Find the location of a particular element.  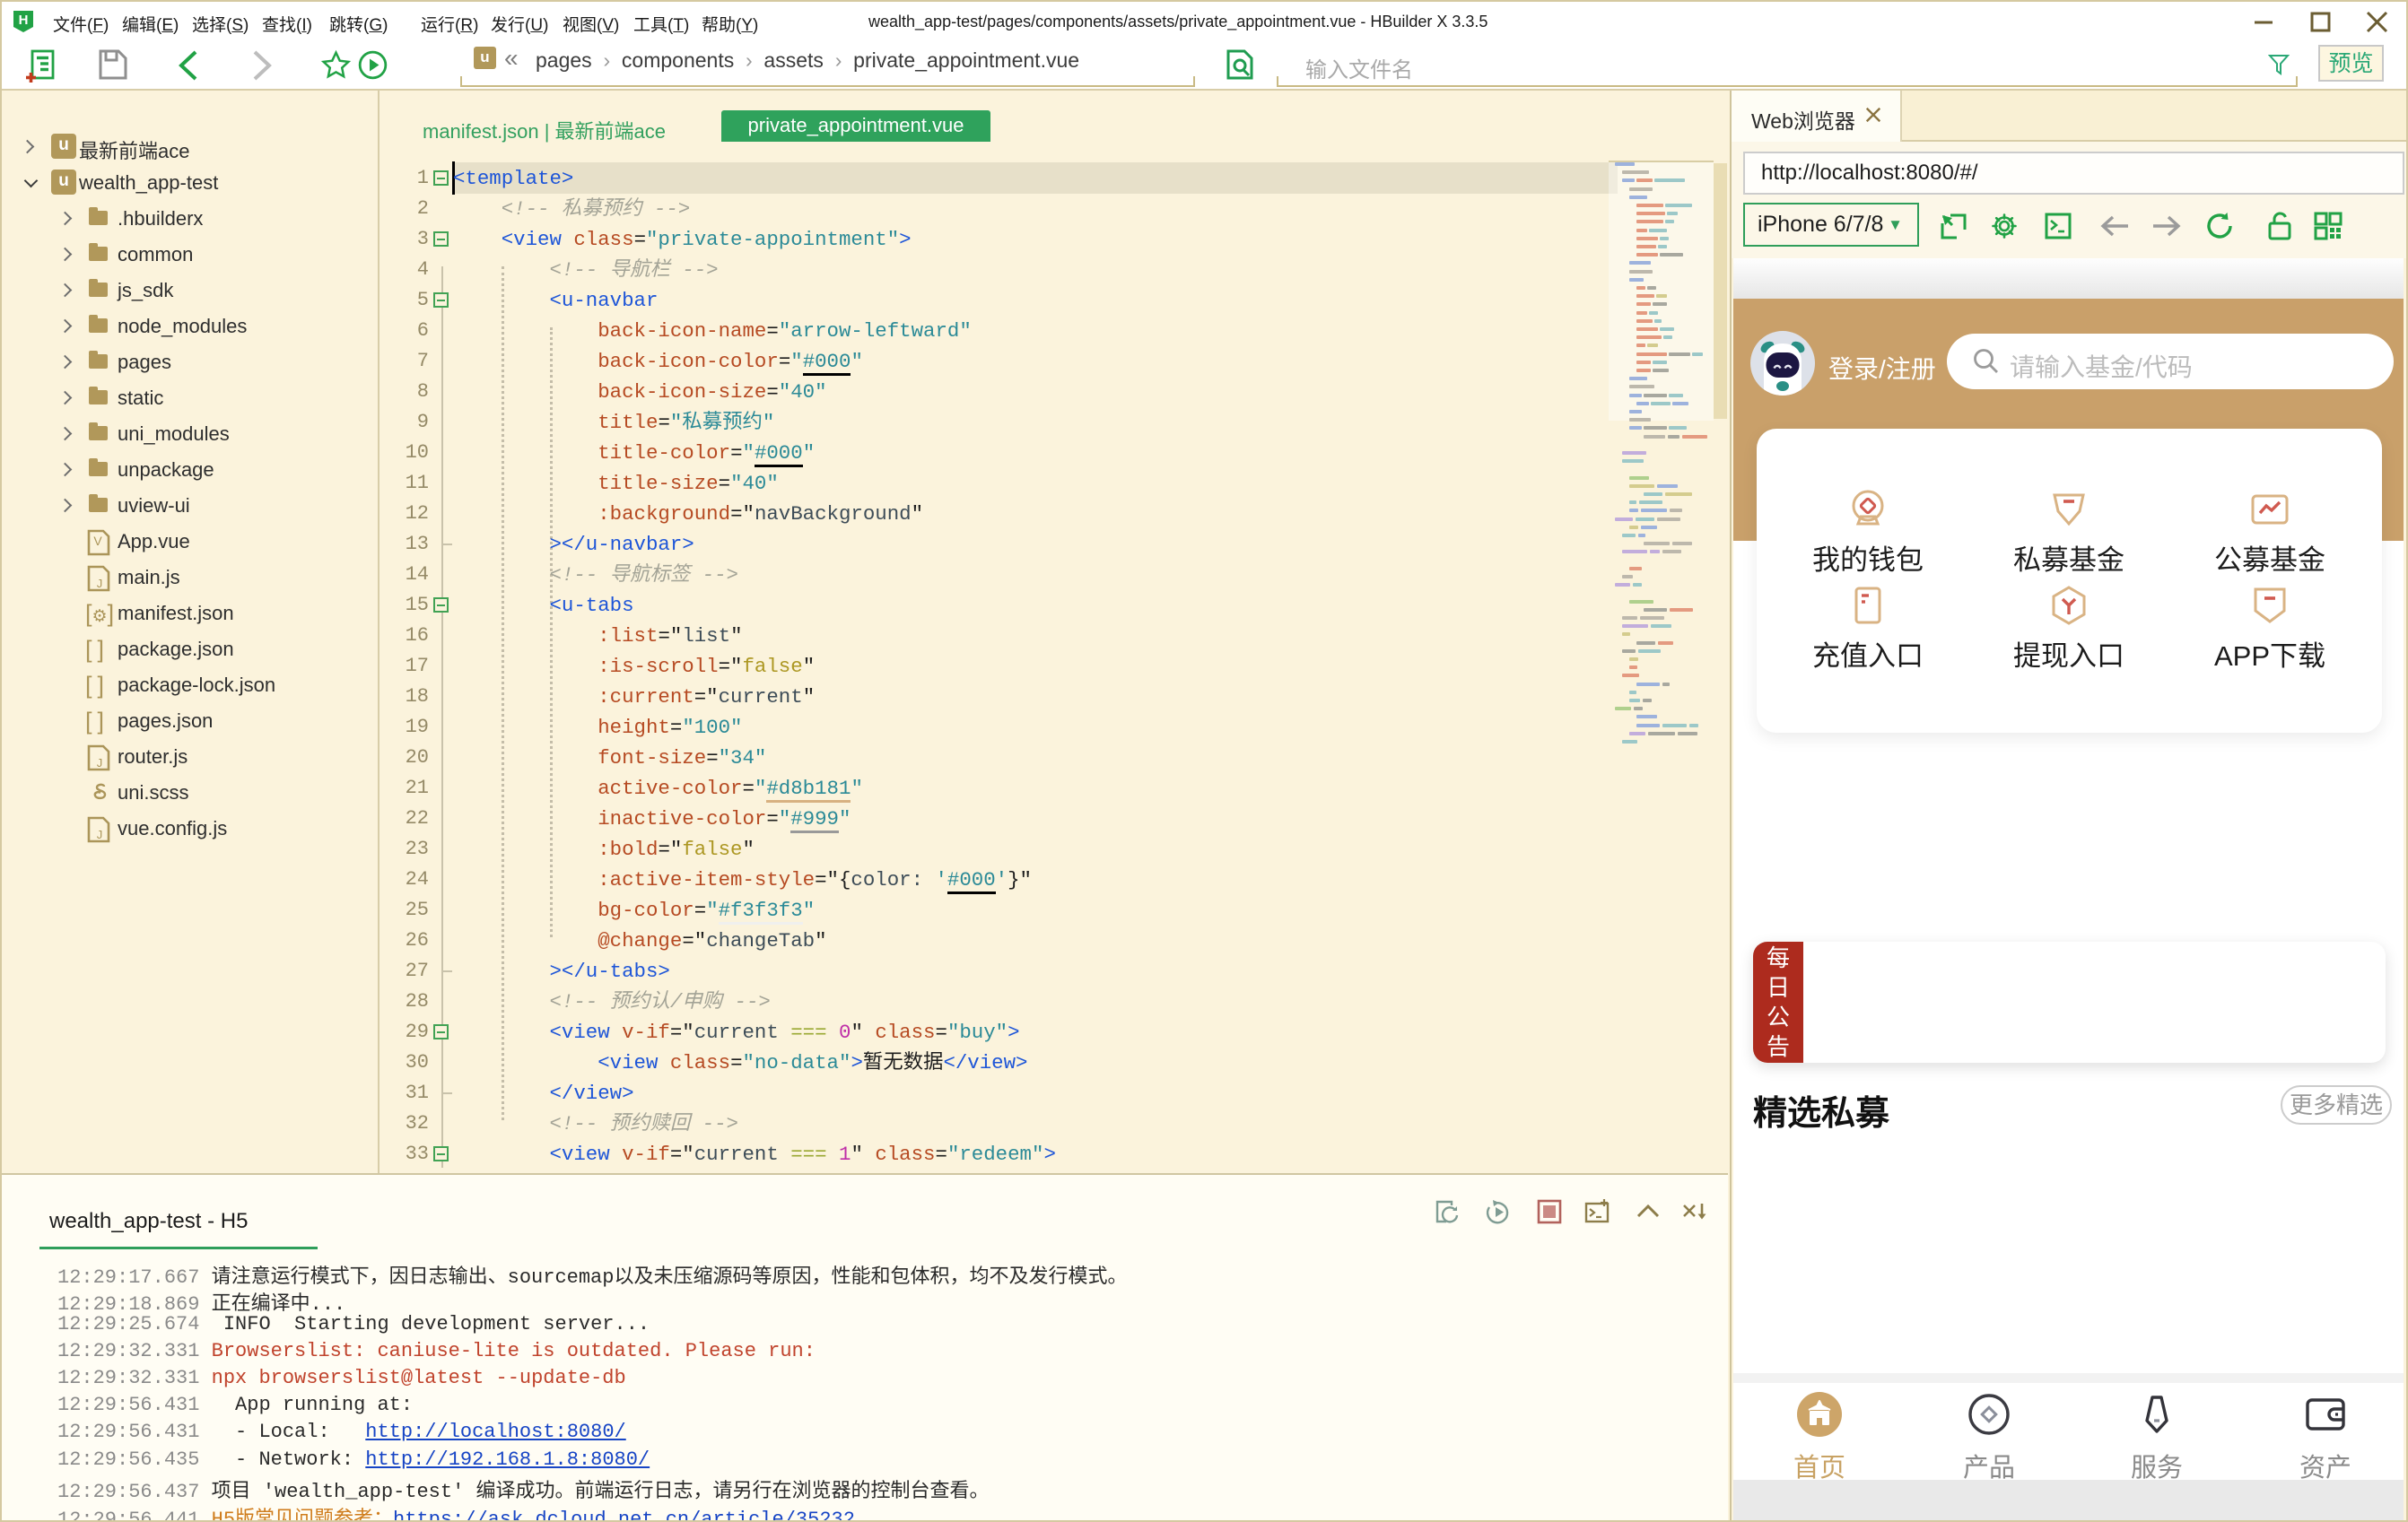

svg-text: H is located at coordinates (24, 20).